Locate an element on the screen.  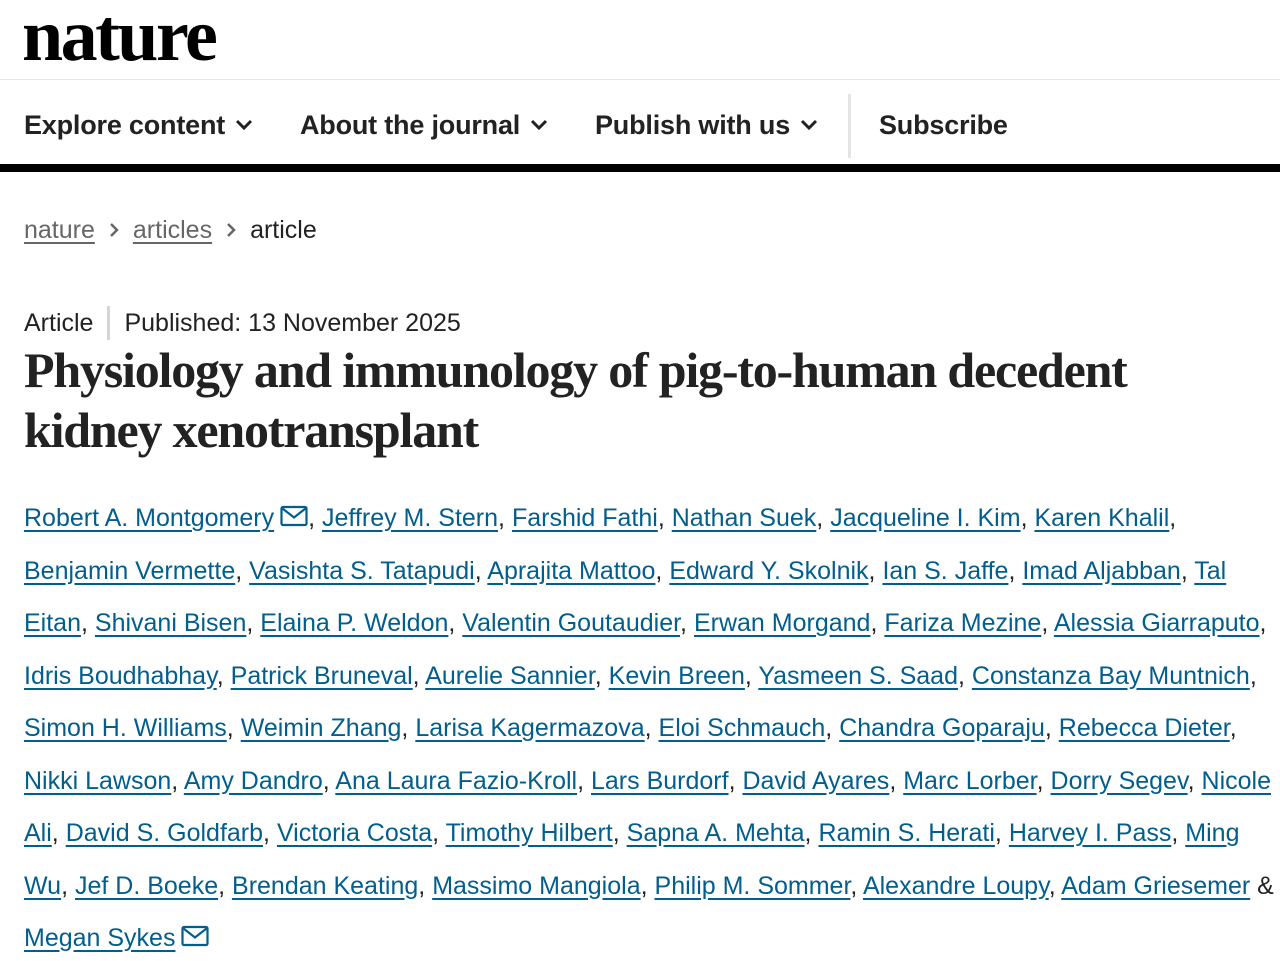
author-link: Fariza Mezine is located at coordinates (962, 623).